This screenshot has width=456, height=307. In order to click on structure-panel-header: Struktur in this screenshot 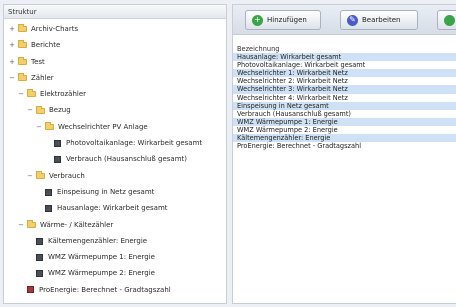, I will do `click(115, 12)`.